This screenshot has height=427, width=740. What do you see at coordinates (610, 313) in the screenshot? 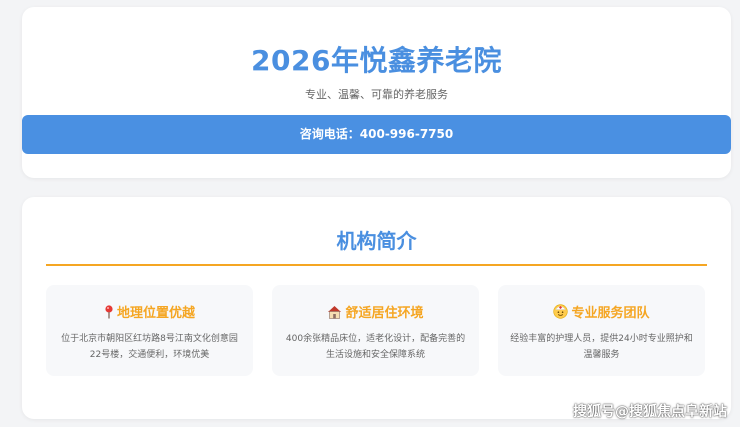
I see `feature-title: 专业服务团队` at bounding box center [610, 313].